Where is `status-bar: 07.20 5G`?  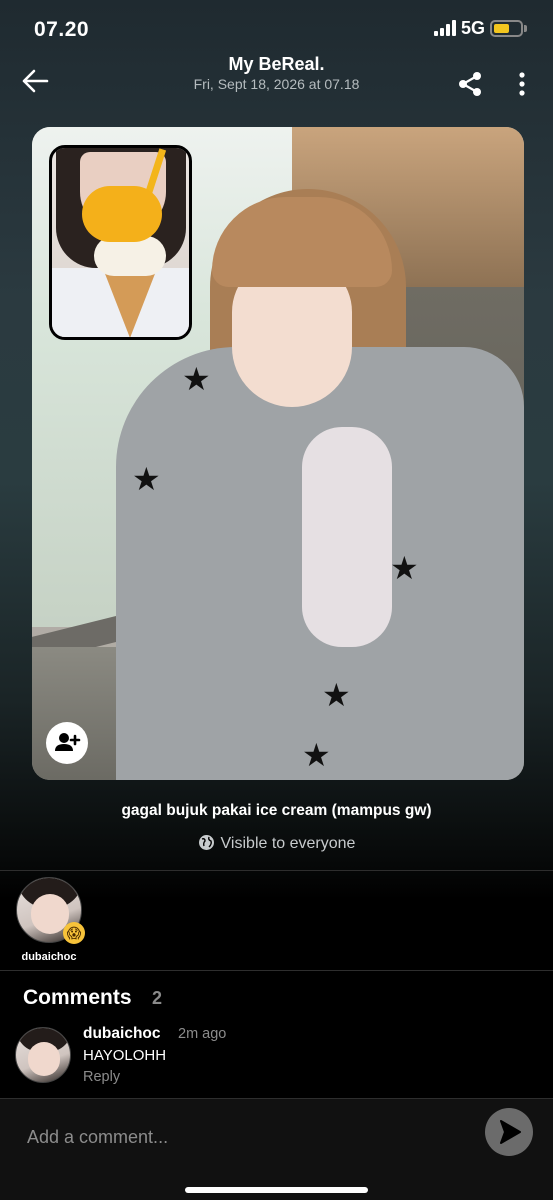 status-bar: 07.20 5G is located at coordinates (276, 30).